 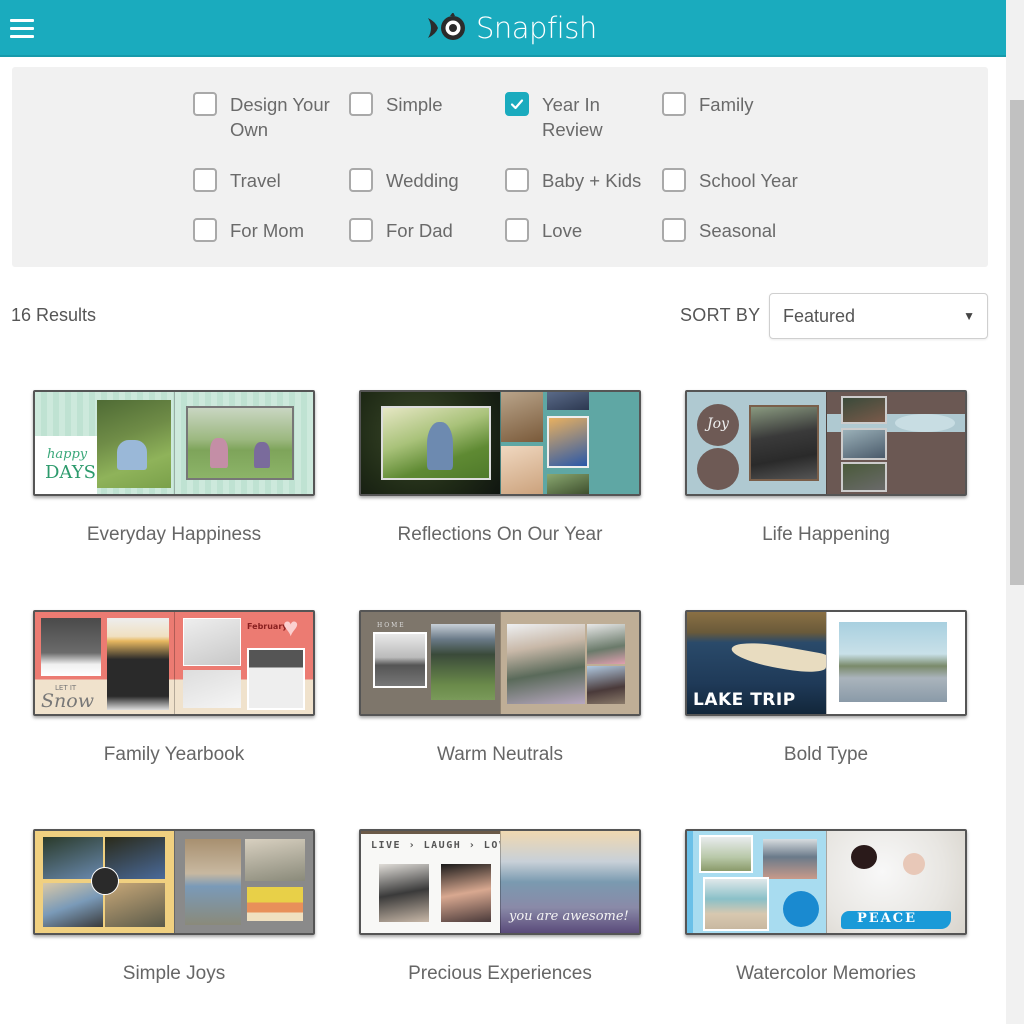 I want to click on sort-by-label: SORT BY, so click(x=720, y=315).